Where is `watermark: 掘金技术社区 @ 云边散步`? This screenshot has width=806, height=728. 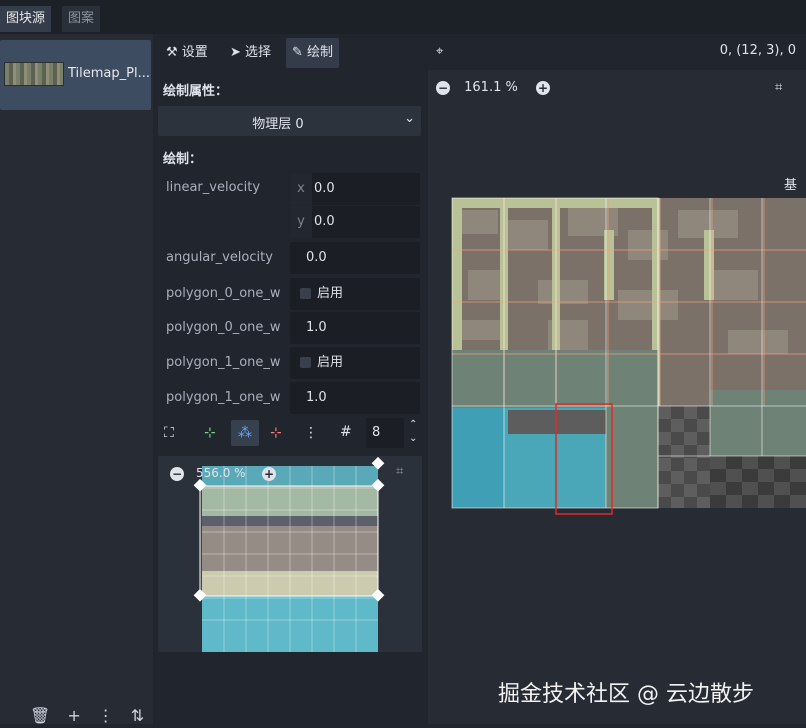
watermark: 掘金技术社区 @ 云边散步 is located at coordinates (626, 694).